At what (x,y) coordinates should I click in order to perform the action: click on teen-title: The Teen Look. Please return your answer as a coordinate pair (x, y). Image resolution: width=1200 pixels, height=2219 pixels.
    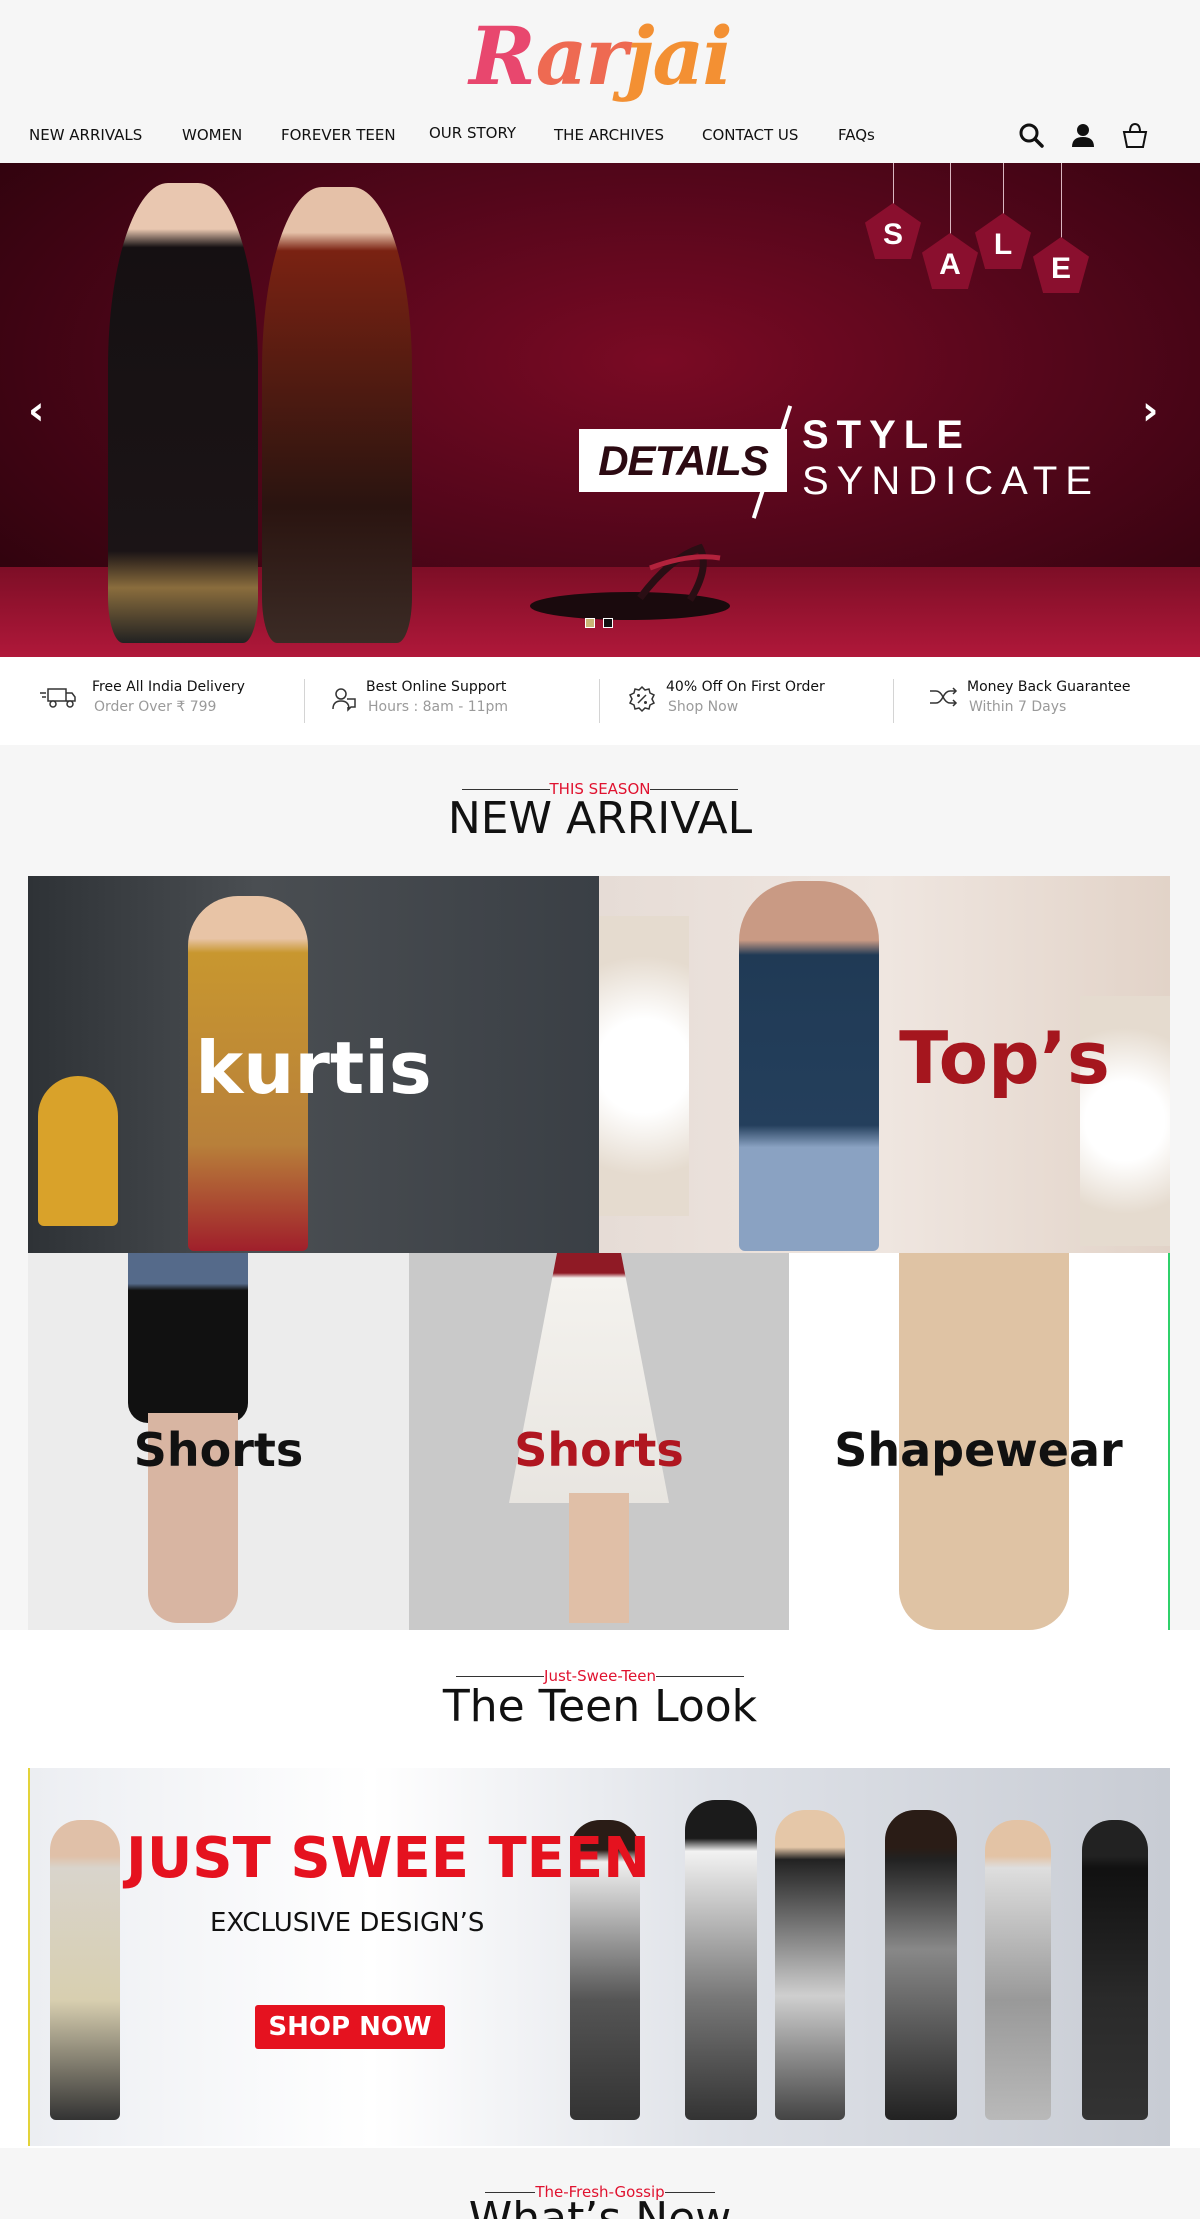
    Looking at the image, I should click on (600, 1706).